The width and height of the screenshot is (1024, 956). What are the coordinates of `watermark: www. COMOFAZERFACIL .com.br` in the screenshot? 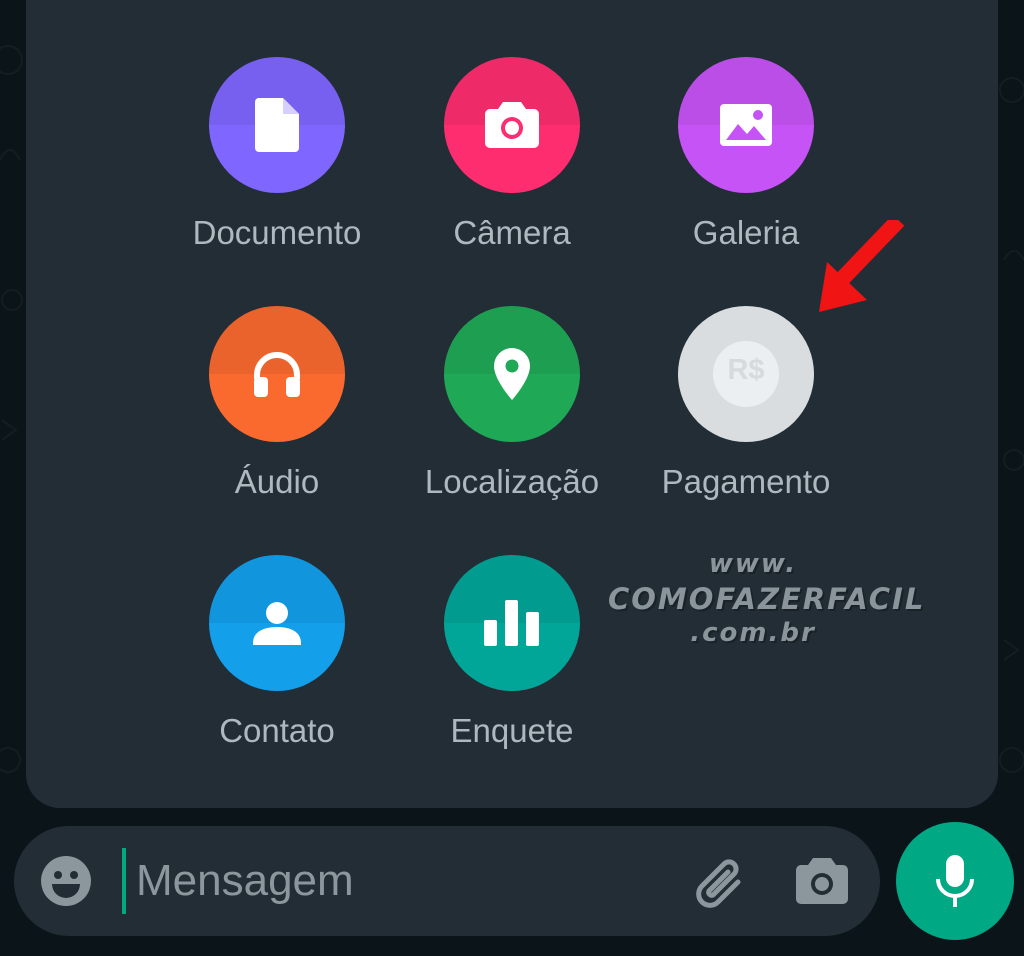 It's located at (767, 598).